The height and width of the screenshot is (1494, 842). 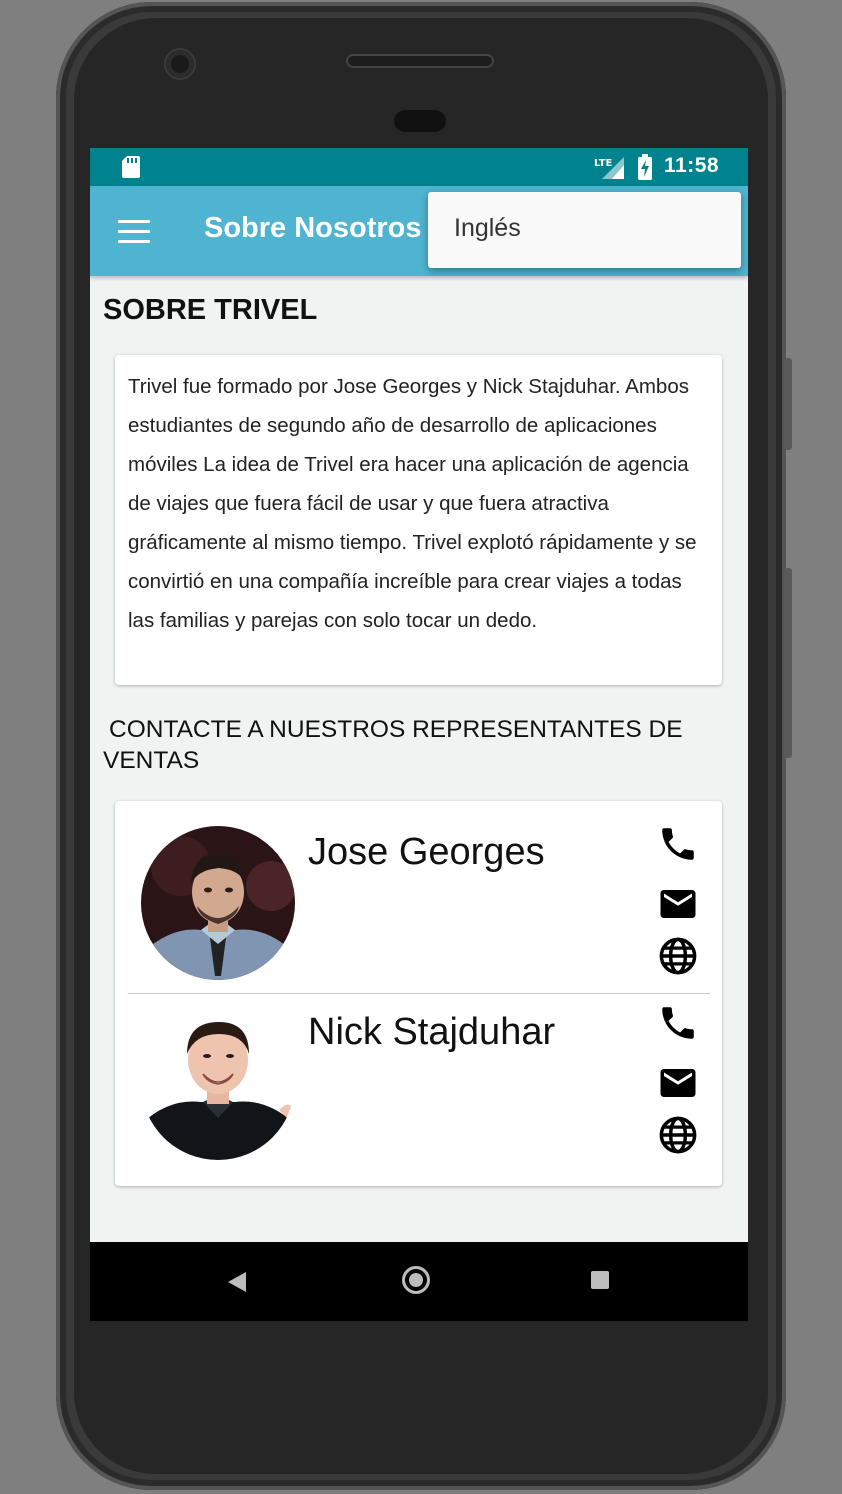 What do you see at coordinates (134, 232) in the screenshot?
I see `hamburger-menu-icon` at bounding box center [134, 232].